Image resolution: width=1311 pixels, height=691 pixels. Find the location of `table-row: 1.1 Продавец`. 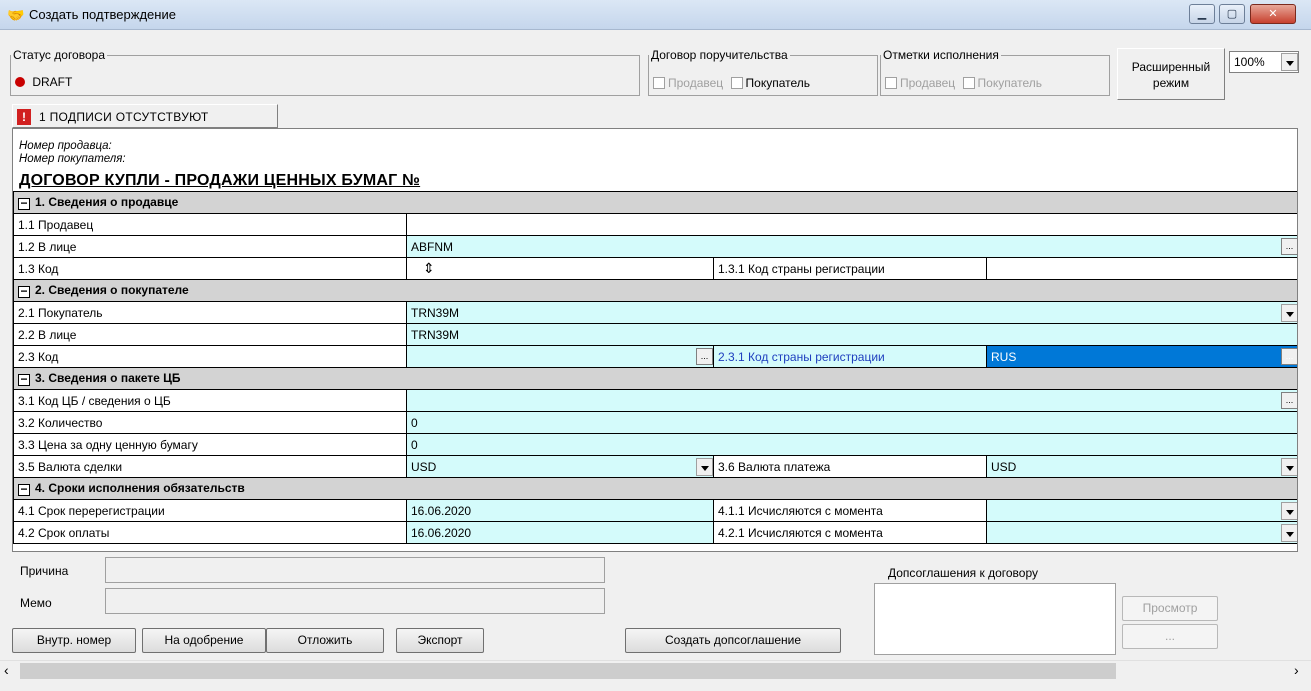

table-row: 1.1 Продавец is located at coordinates (655, 224).